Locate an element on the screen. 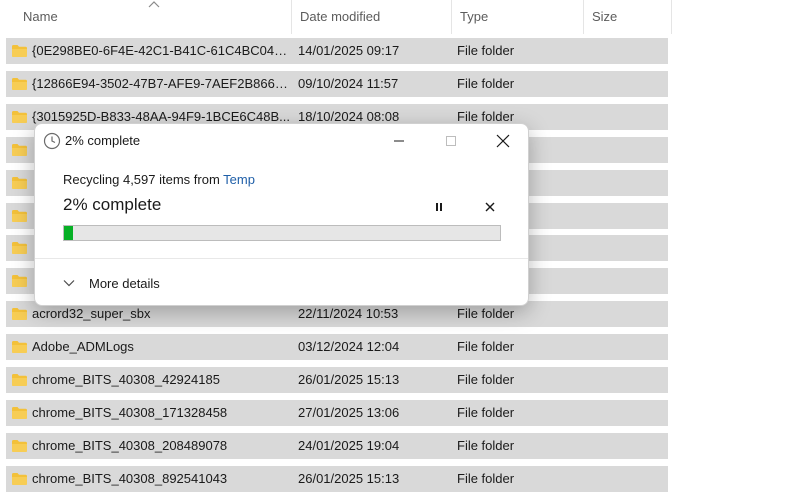  more-details-label: More details is located at coordinates (124, 283).